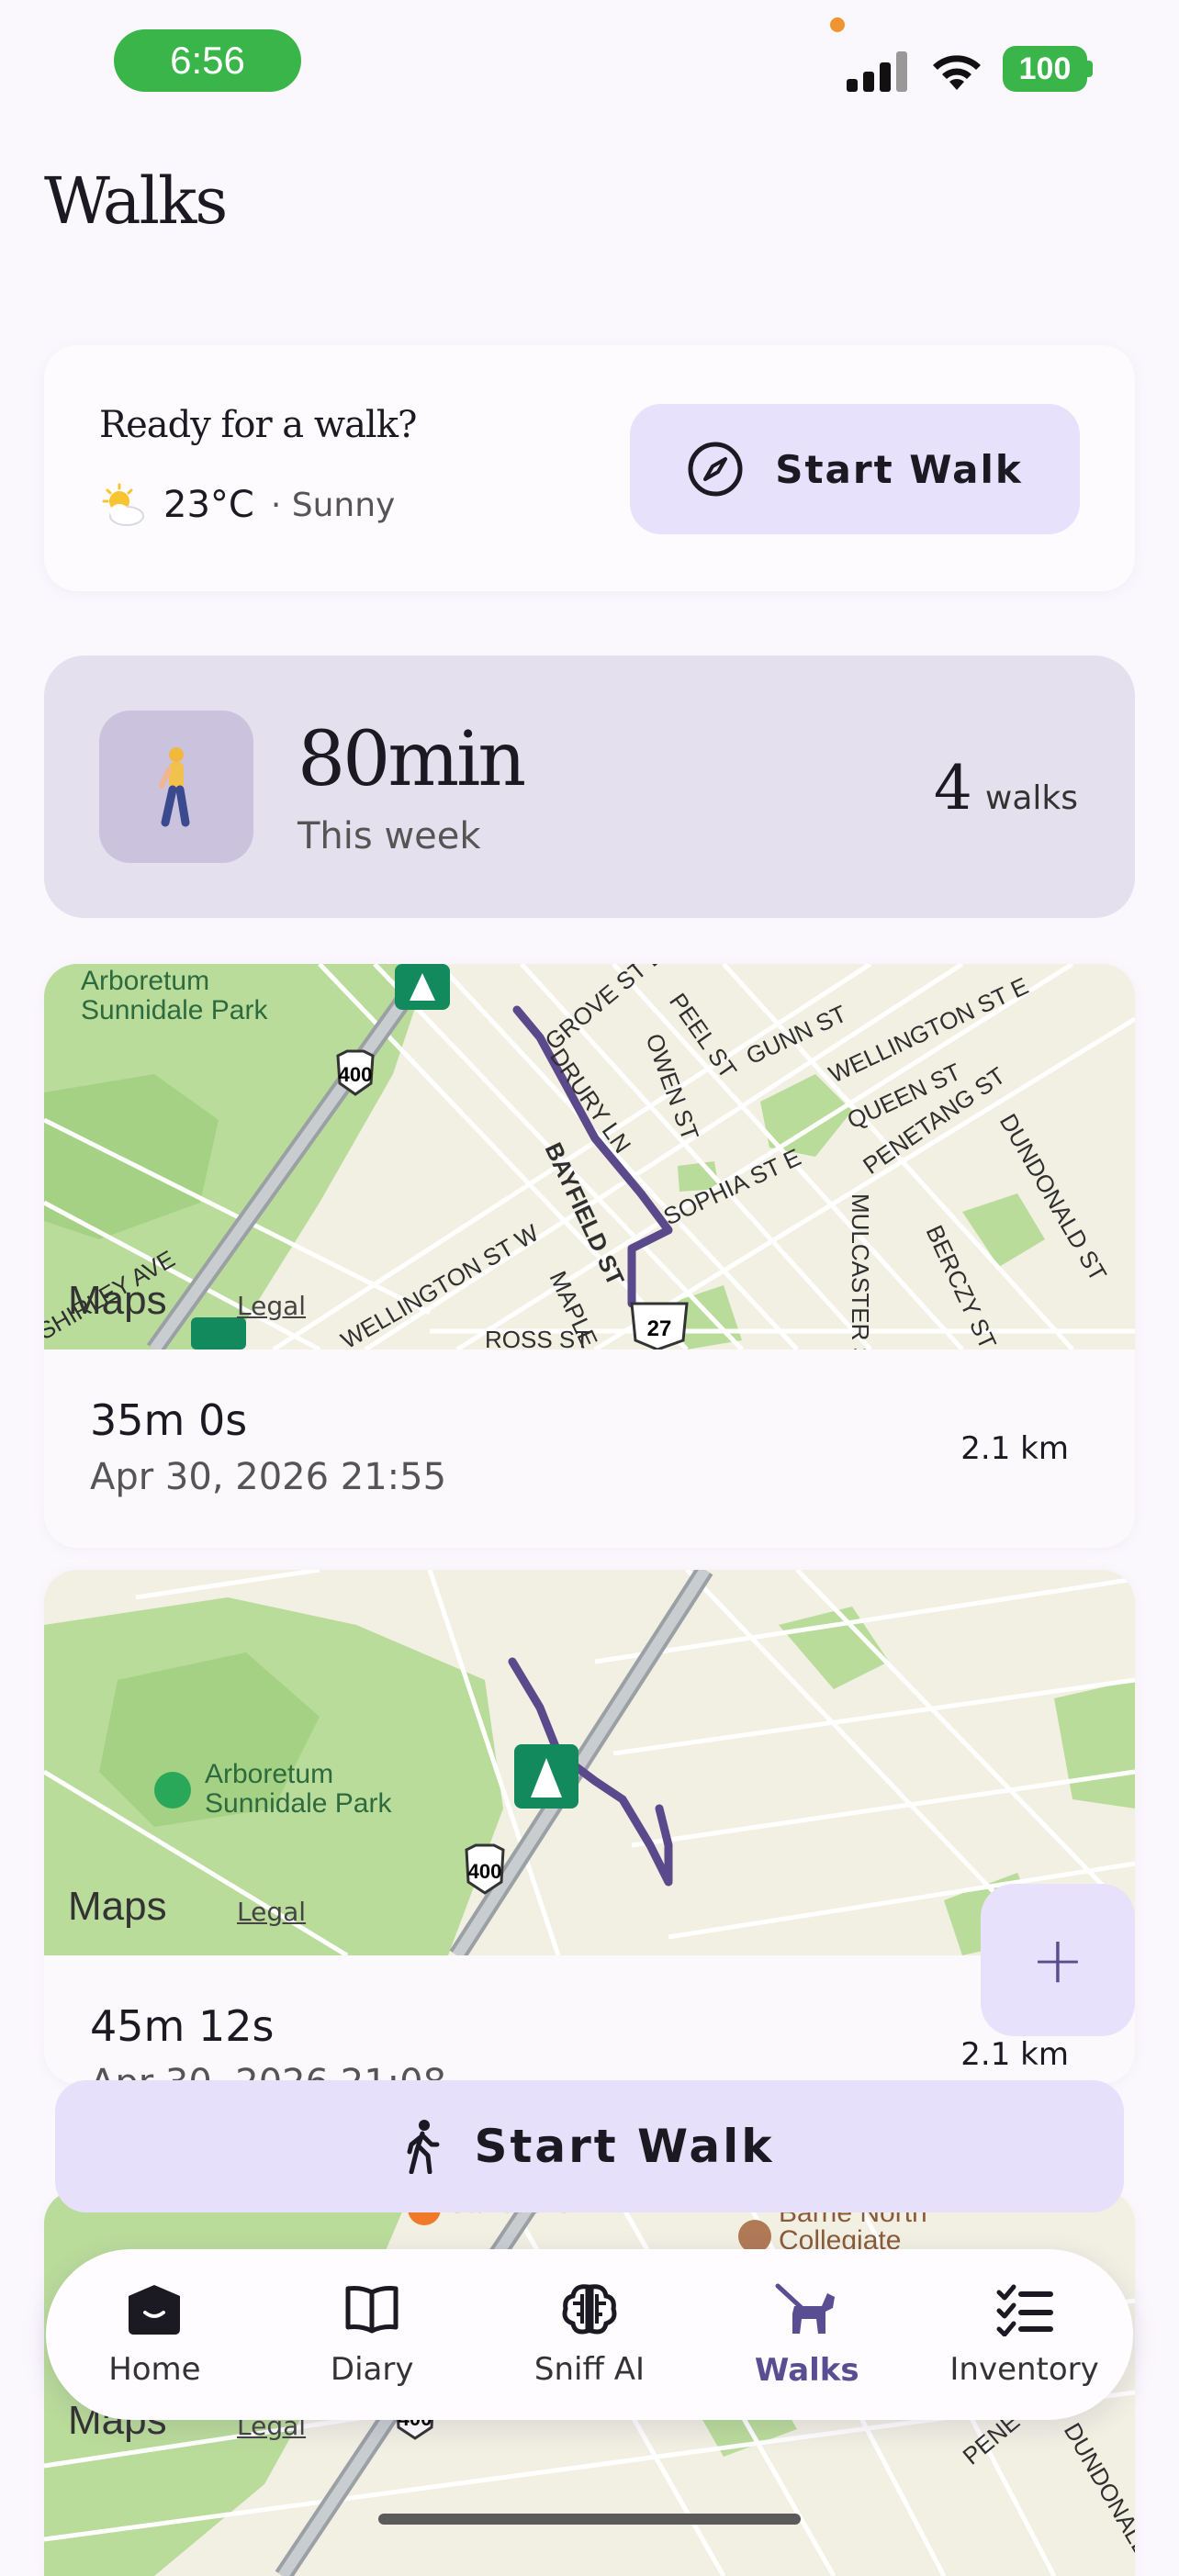 The height and width of the screenshot is (2576, 1179). I want to click on tab-inventory: Inventory, so click(1025, 2334).